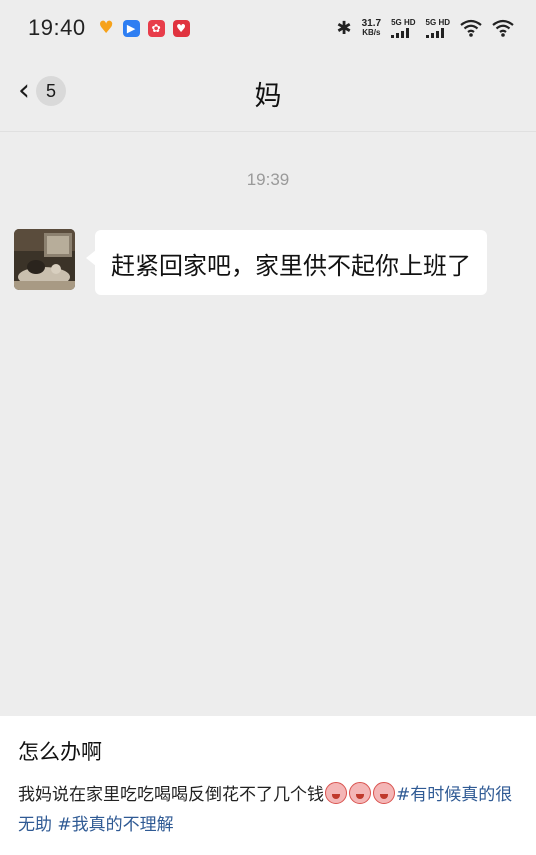 The width and height of the screenshot is (536, 855). What do you see at coordinates (268, 179) in the screenshot?
I see `message-timestamp: 19:39` at bounding box center [268, 179].